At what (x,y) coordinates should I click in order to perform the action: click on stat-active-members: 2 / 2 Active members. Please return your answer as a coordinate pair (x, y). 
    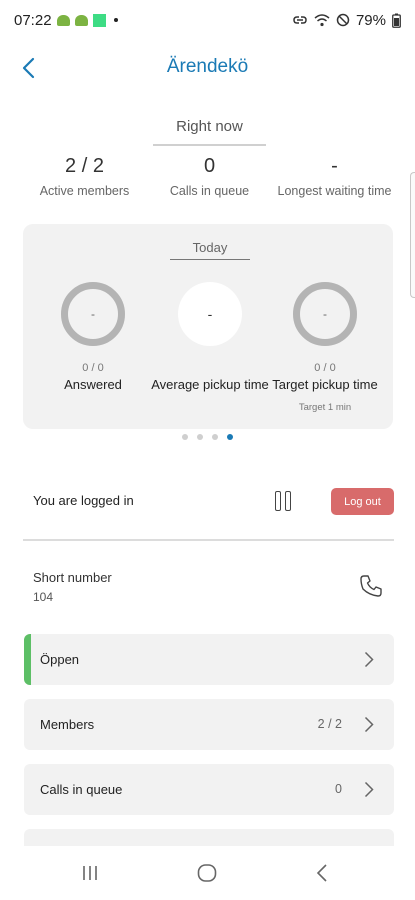
    Looking at the image, I should click on (84, 176).